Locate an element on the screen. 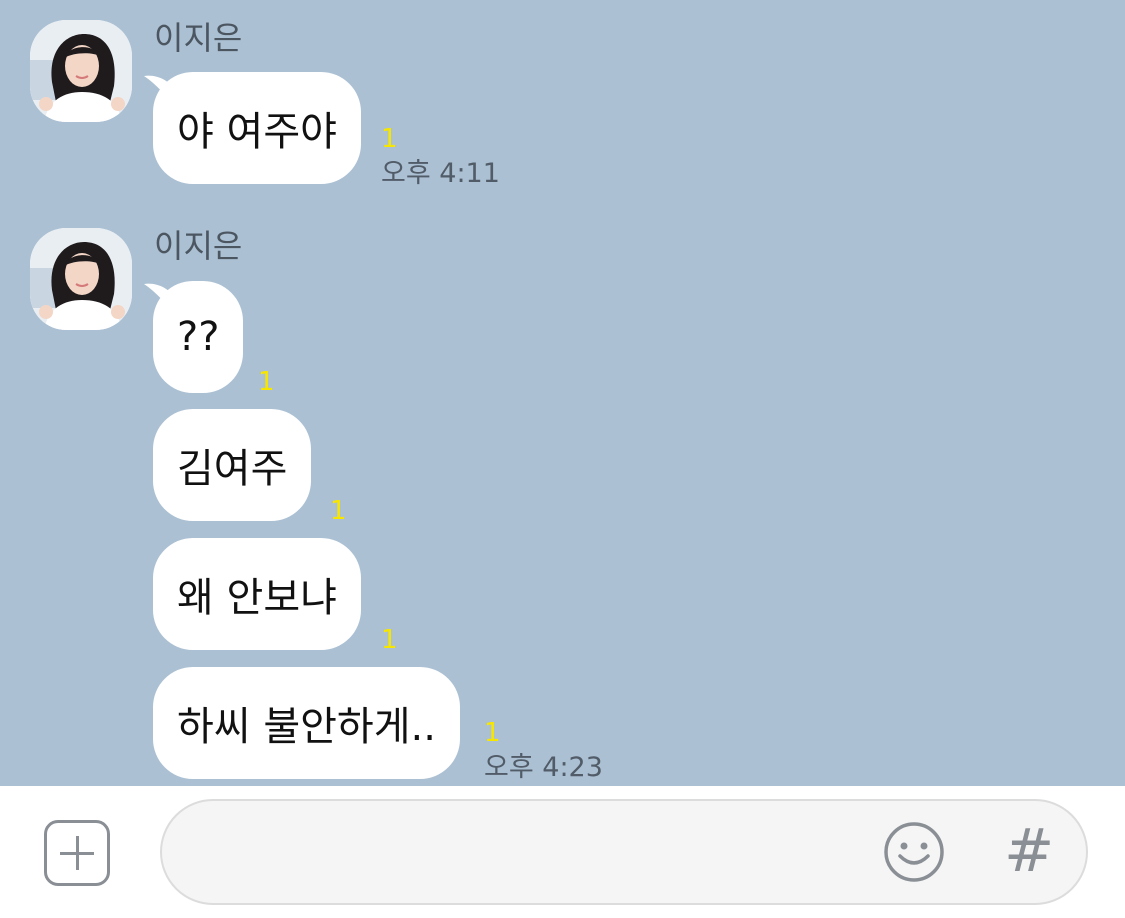  message-text: 하씨 불안하게.. is located at coordinates (306, 727).